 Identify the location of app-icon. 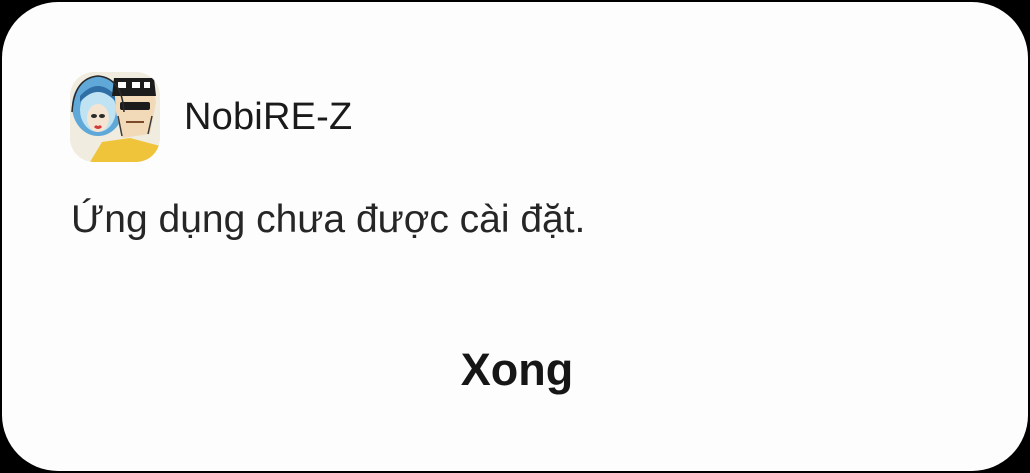
(115, 117).